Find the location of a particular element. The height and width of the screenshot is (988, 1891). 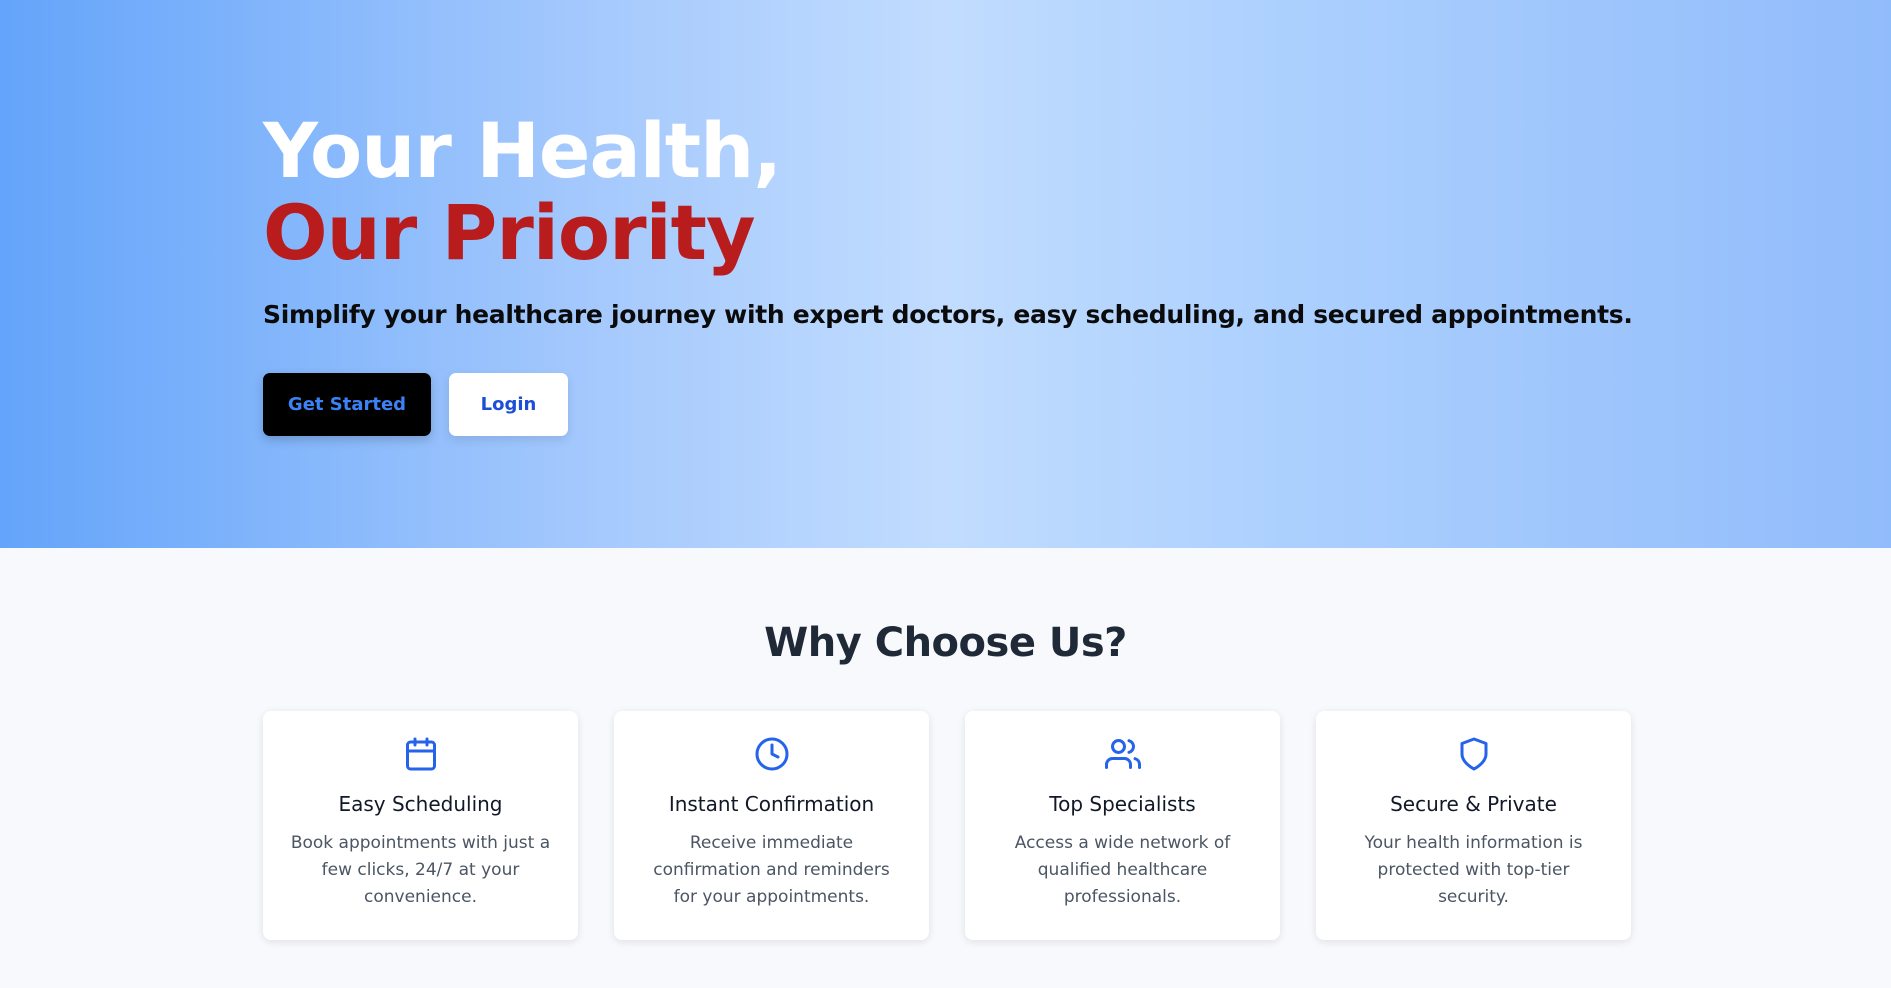

calendar-icon is located at coordinates (420, 754).